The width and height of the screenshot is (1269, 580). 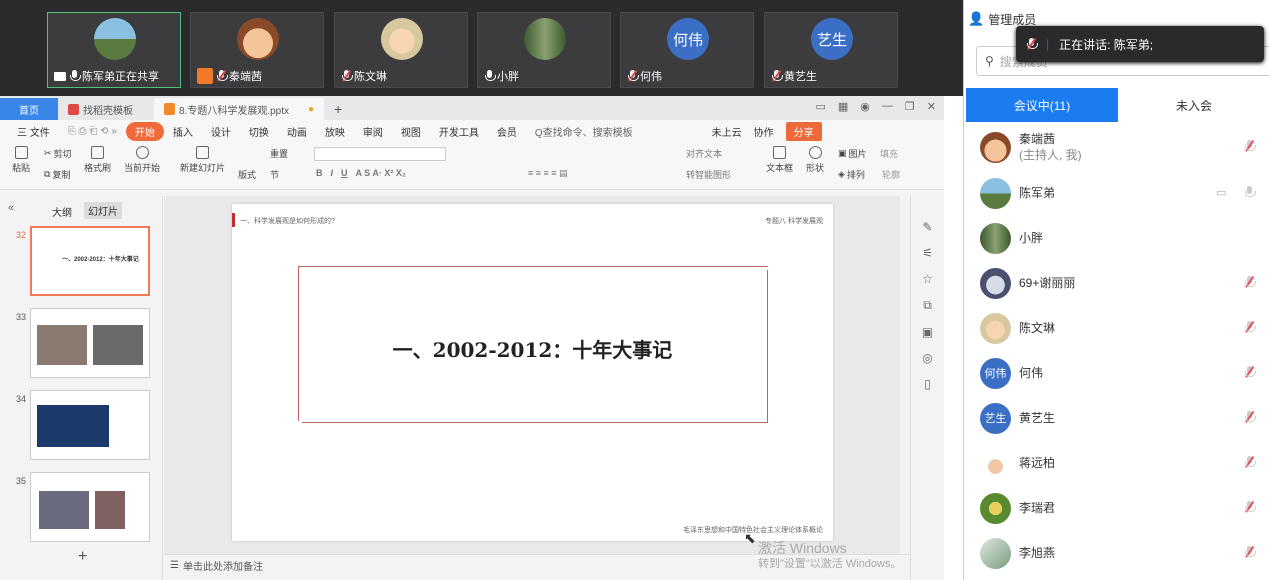 What do you see at coordinates (97, 160) in the screenshot?
I see `format-painter-button: 格式刷` at bounding box center [97, 160].